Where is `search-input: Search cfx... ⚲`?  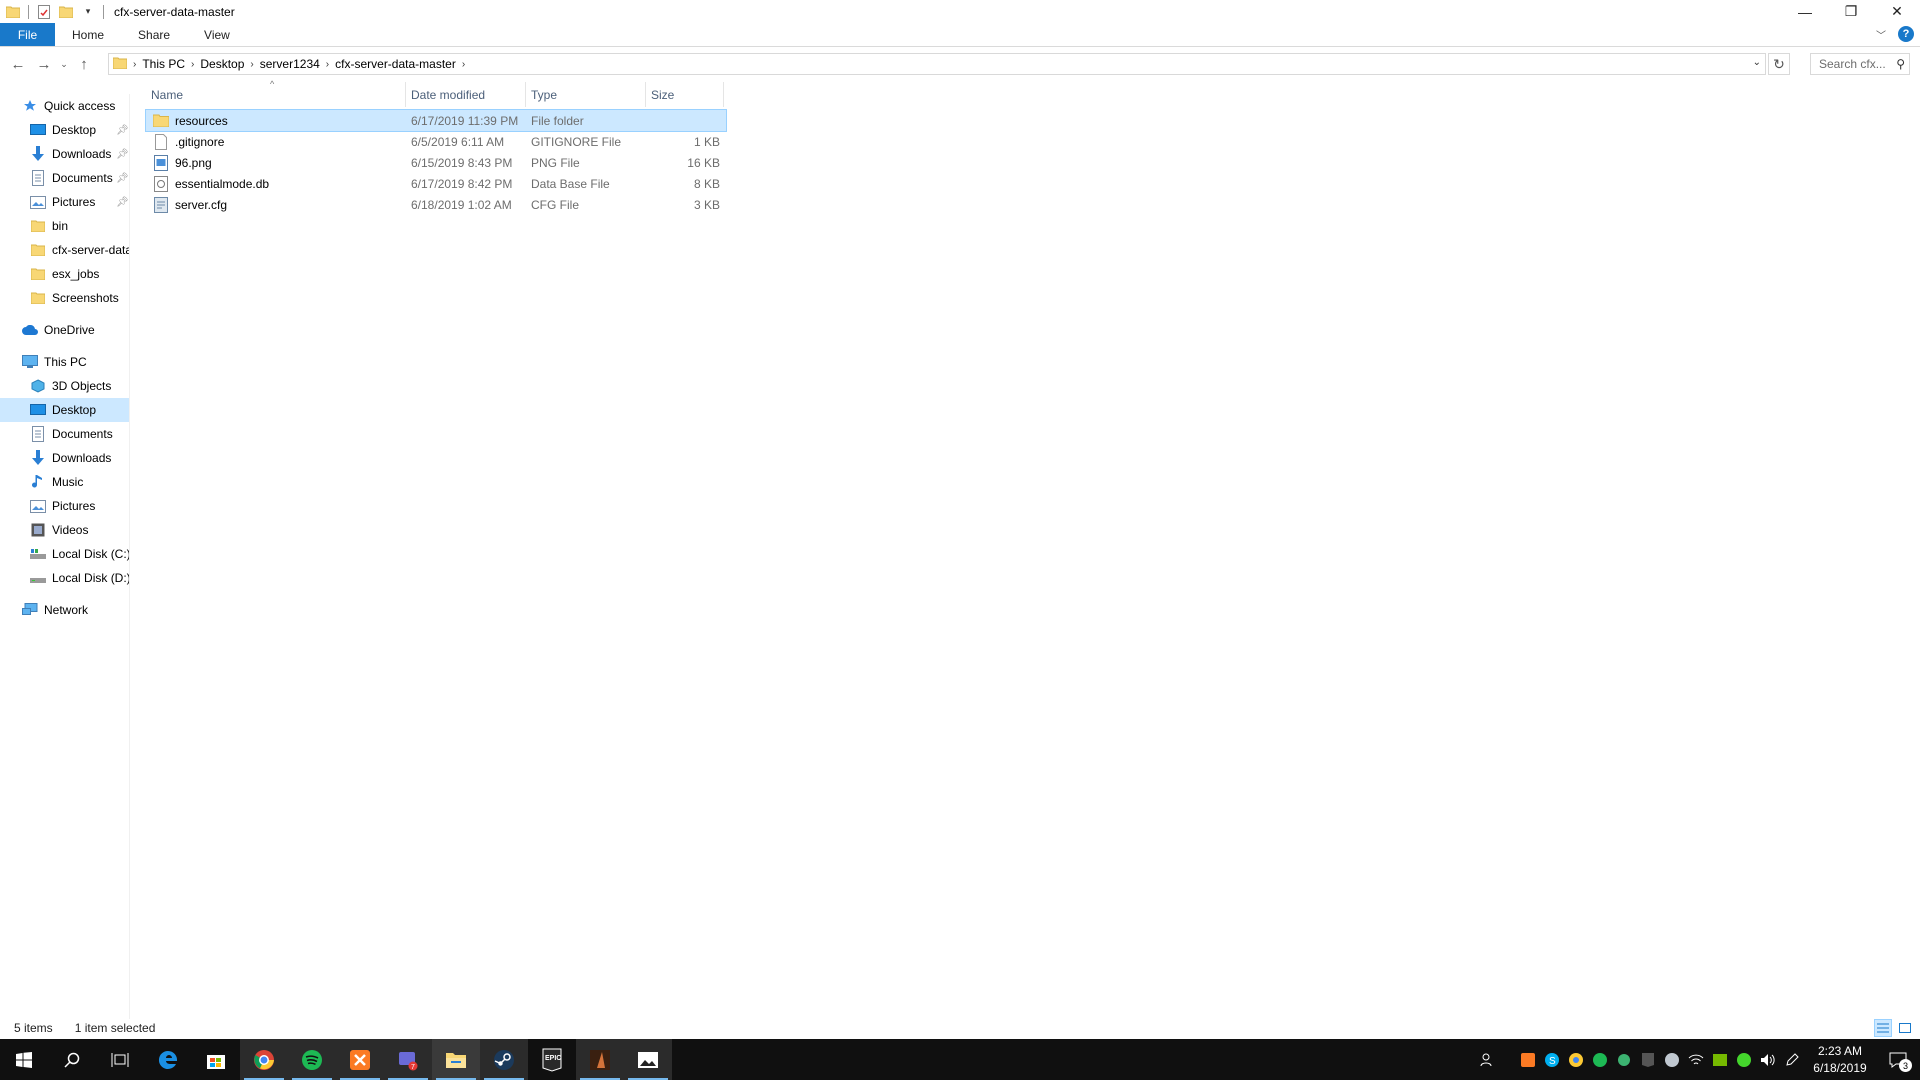 search-input: Search cfx... ⚲ is located at coordinates (1860, 64).